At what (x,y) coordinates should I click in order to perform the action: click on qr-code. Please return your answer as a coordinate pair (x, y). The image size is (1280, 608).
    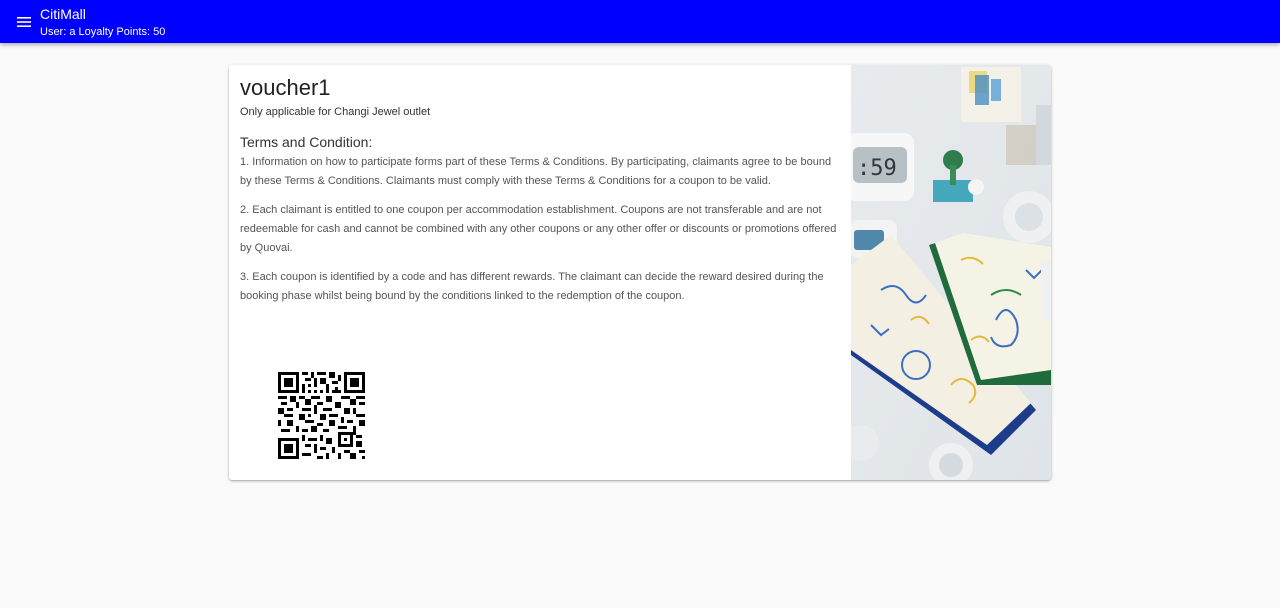
    Looking at the image, I should click on (321, 415).